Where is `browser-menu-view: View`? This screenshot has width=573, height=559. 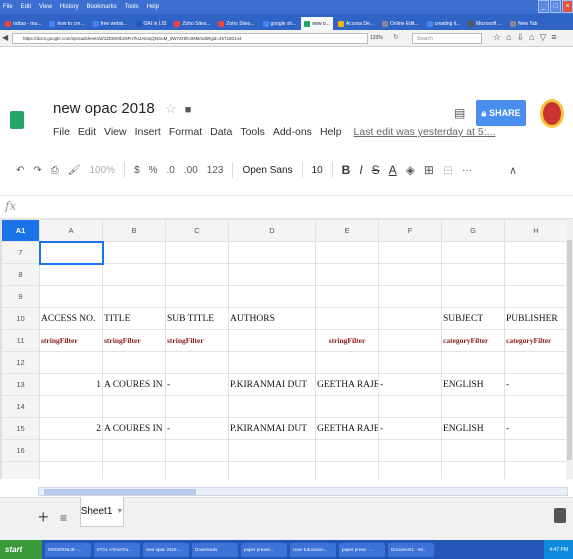 browser-menu-view: View is located at coordinates (45, 7).